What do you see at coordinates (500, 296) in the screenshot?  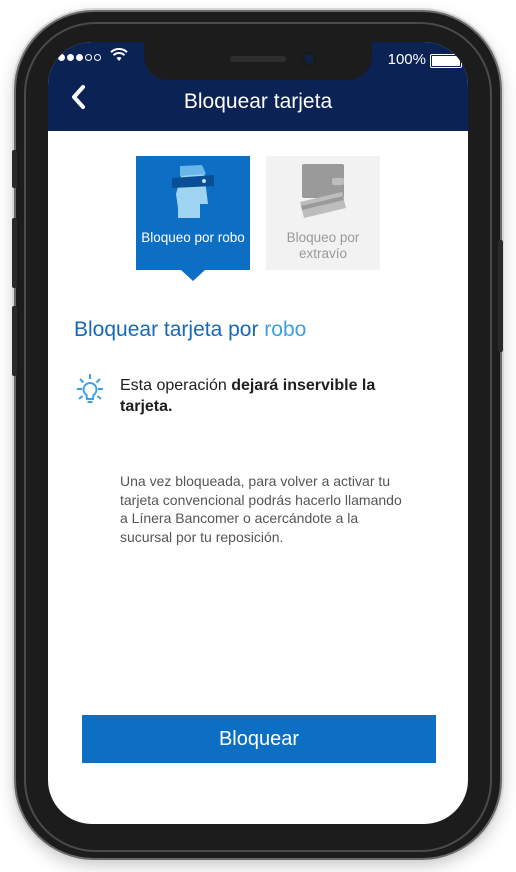 I see `power-button` at bounding box center [500, 296].